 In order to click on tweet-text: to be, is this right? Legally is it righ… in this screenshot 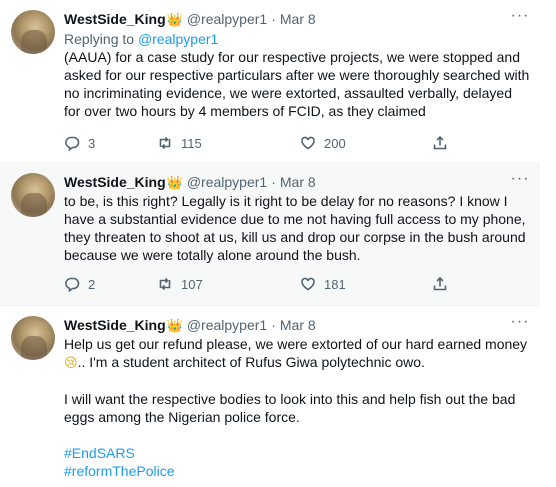, I will do `click(295, 228)`.